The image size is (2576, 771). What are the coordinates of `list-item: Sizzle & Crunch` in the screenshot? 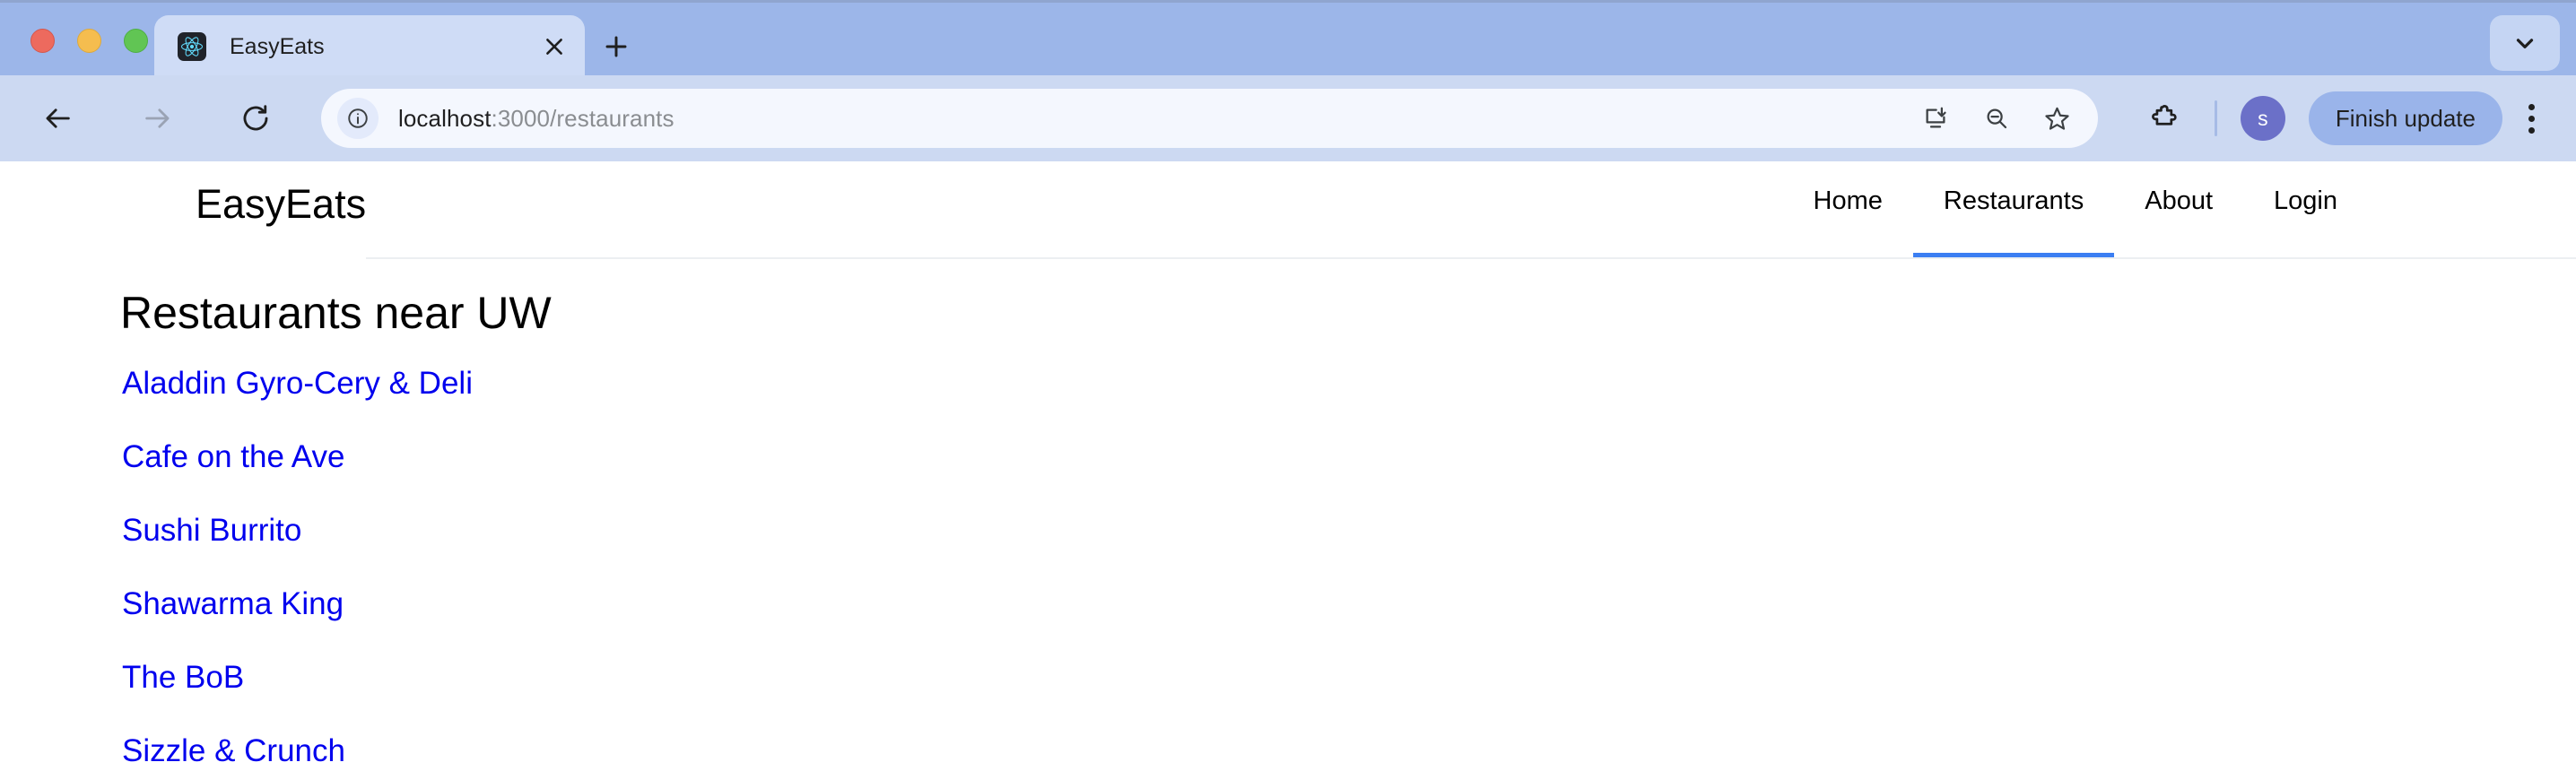 It's located at (297, 751).